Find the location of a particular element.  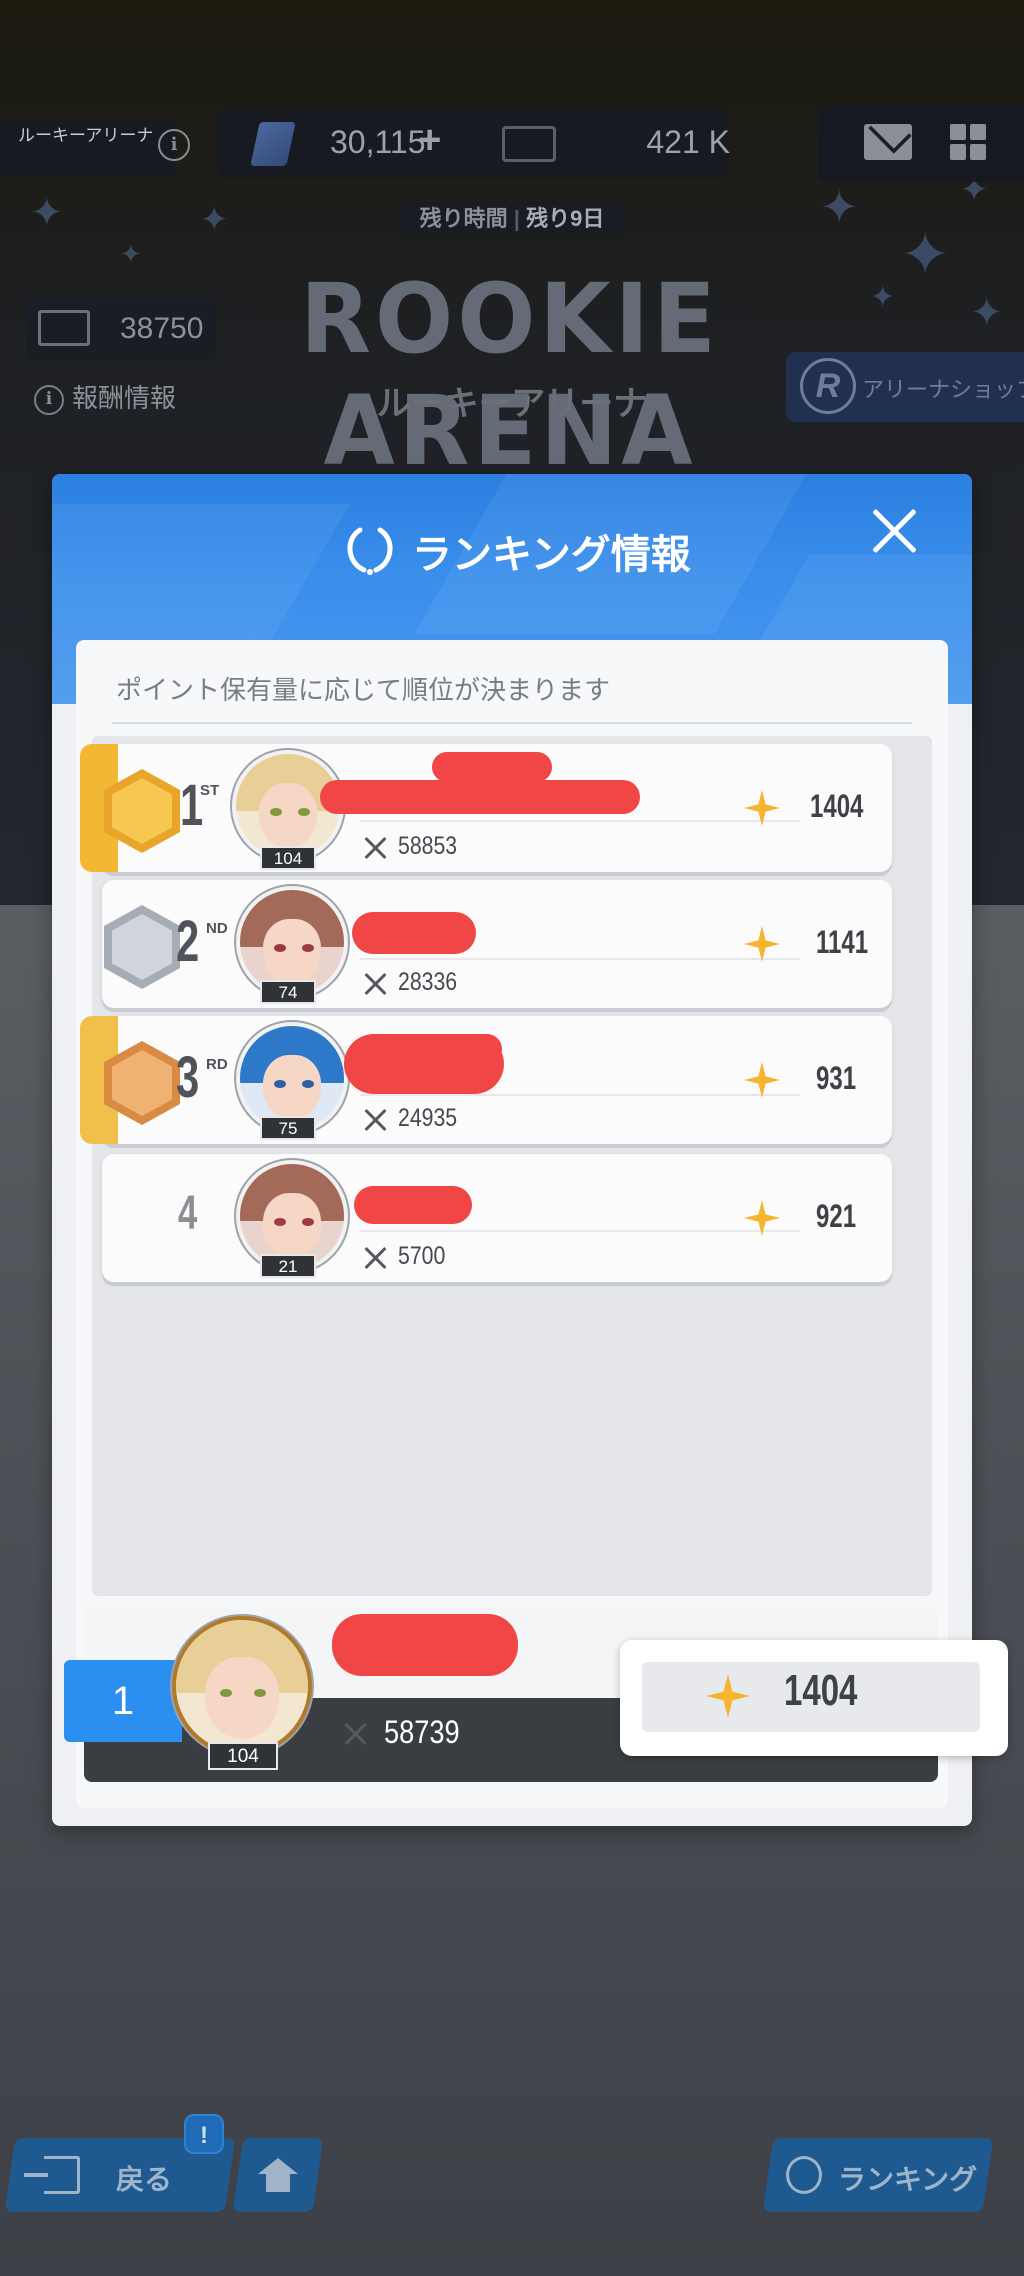

my-level-tag: 104 is located at coordinates (243, 1756).